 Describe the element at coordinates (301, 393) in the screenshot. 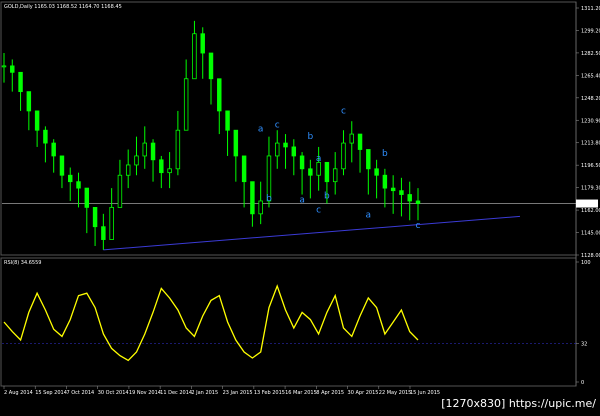

I see `date-tick-label: 16 Mar 2015` at that location.